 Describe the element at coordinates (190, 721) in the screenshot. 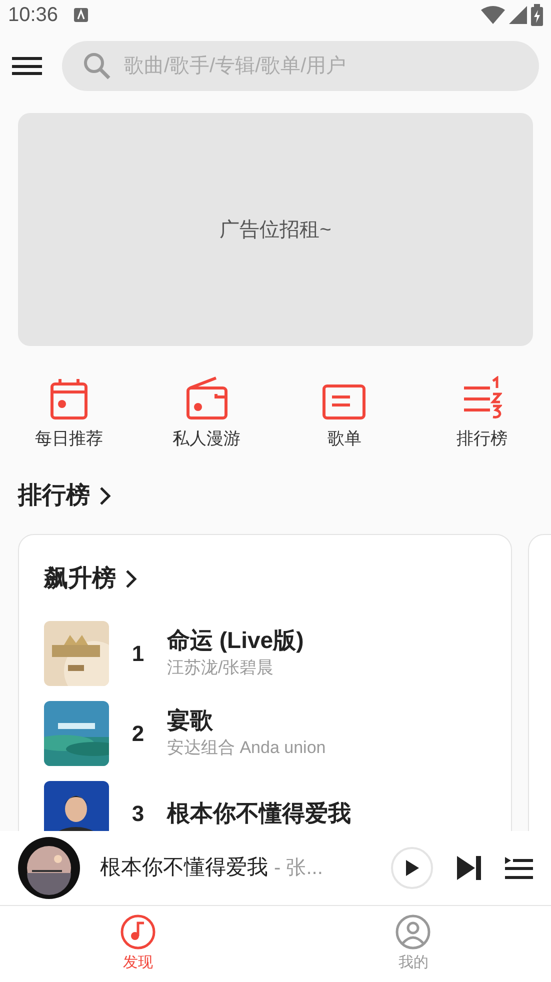

I see `song-title: 宴歌` at that location.